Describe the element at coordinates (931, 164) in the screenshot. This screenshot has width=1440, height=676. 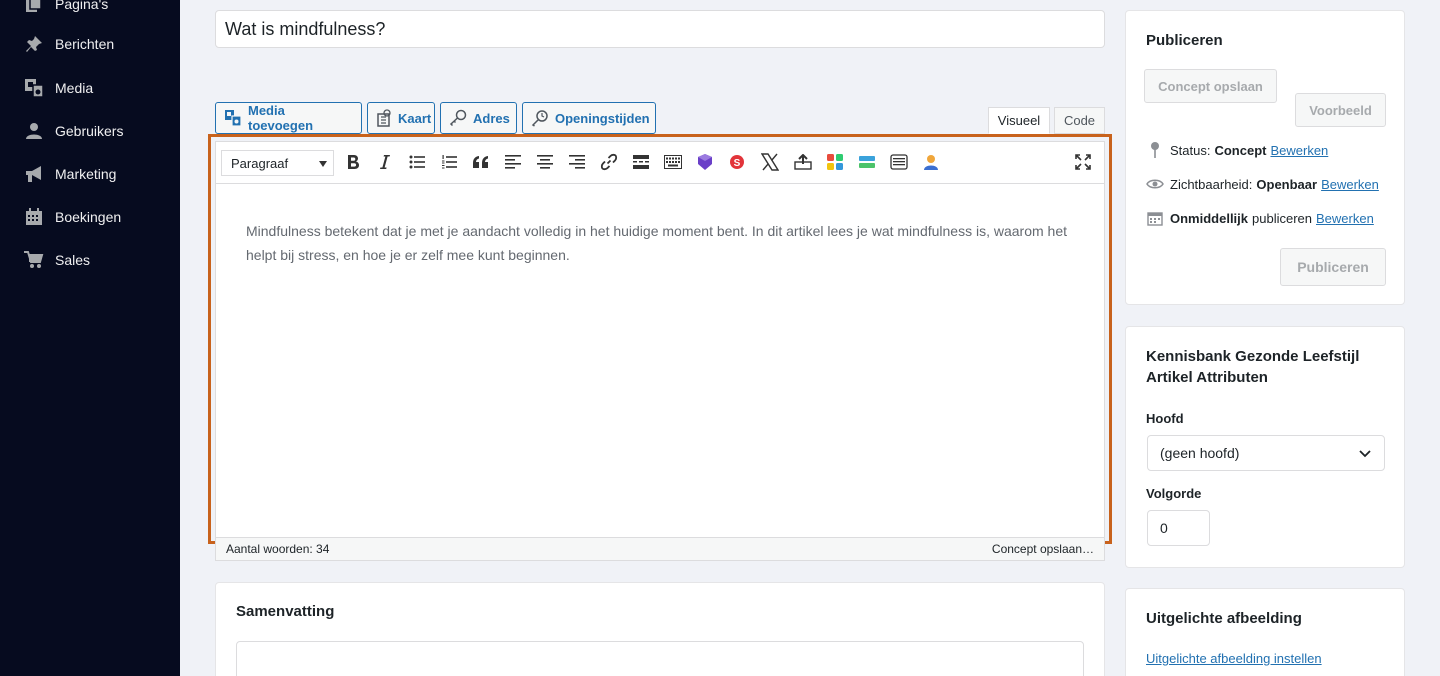
I see `person-plugin-button` at that location.